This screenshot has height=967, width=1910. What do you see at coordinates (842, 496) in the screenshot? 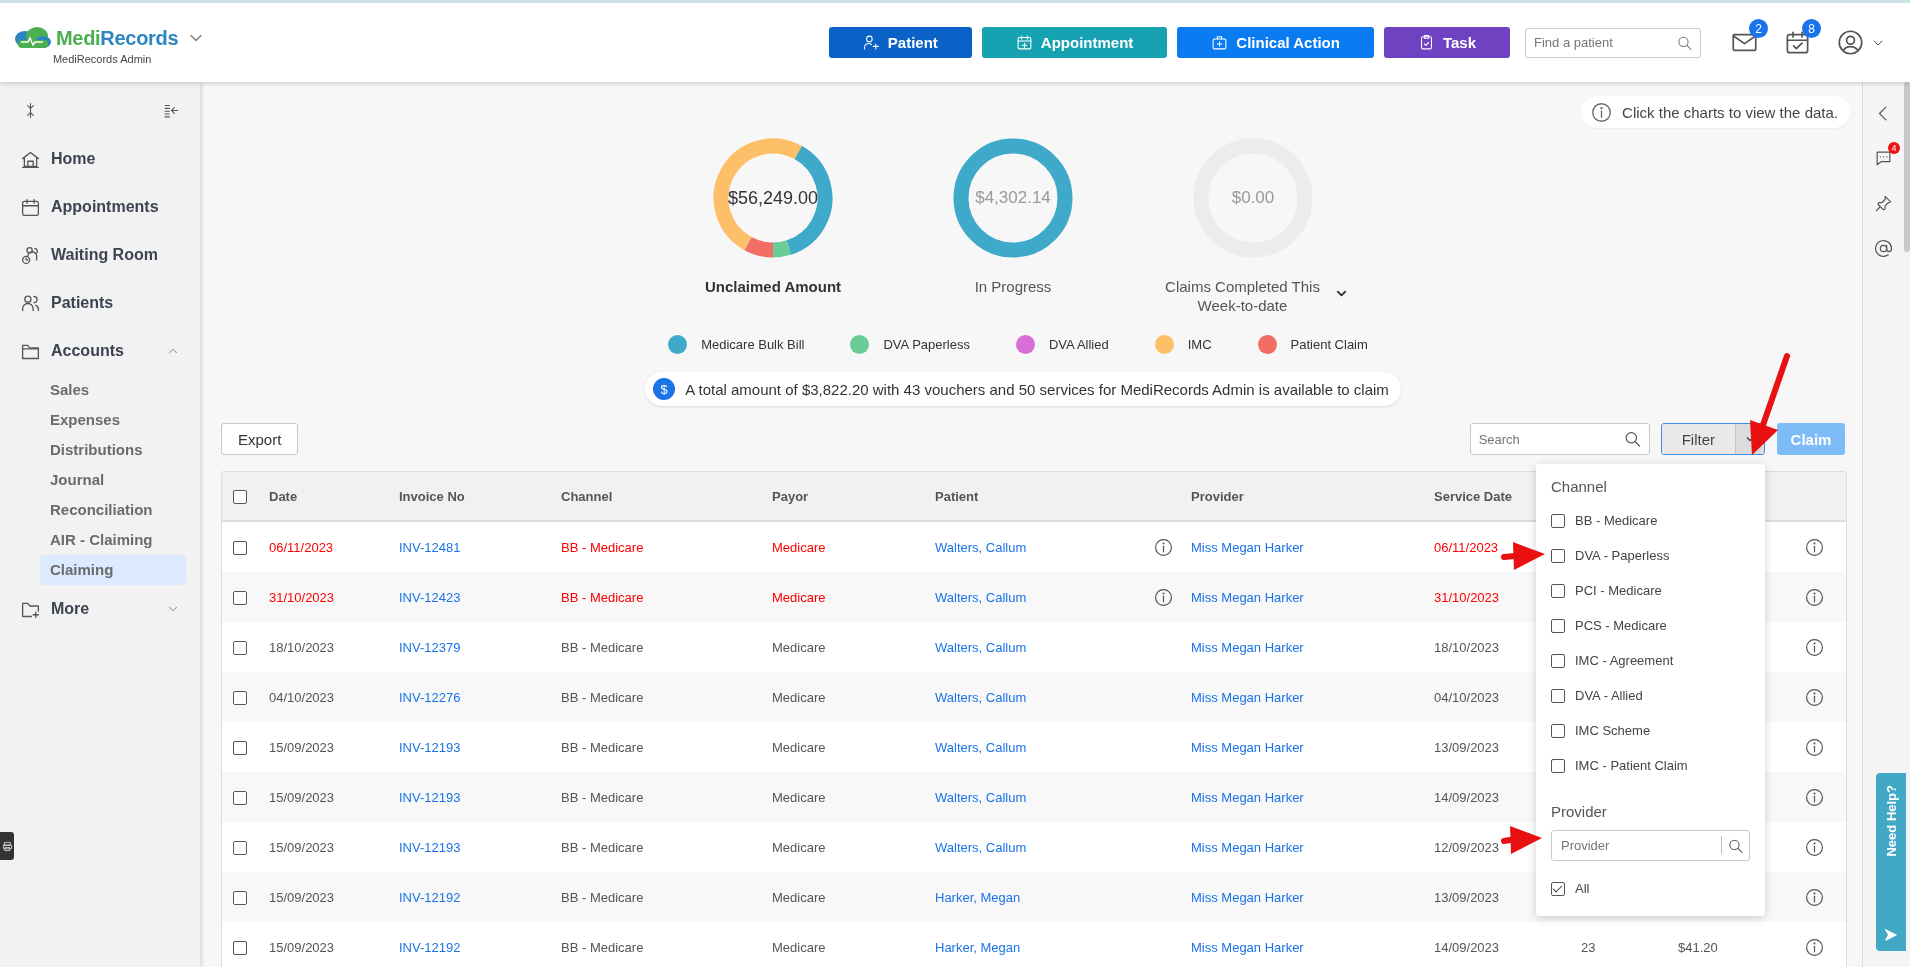
I see `column-header: Payor` at bounding box center [842, 496].